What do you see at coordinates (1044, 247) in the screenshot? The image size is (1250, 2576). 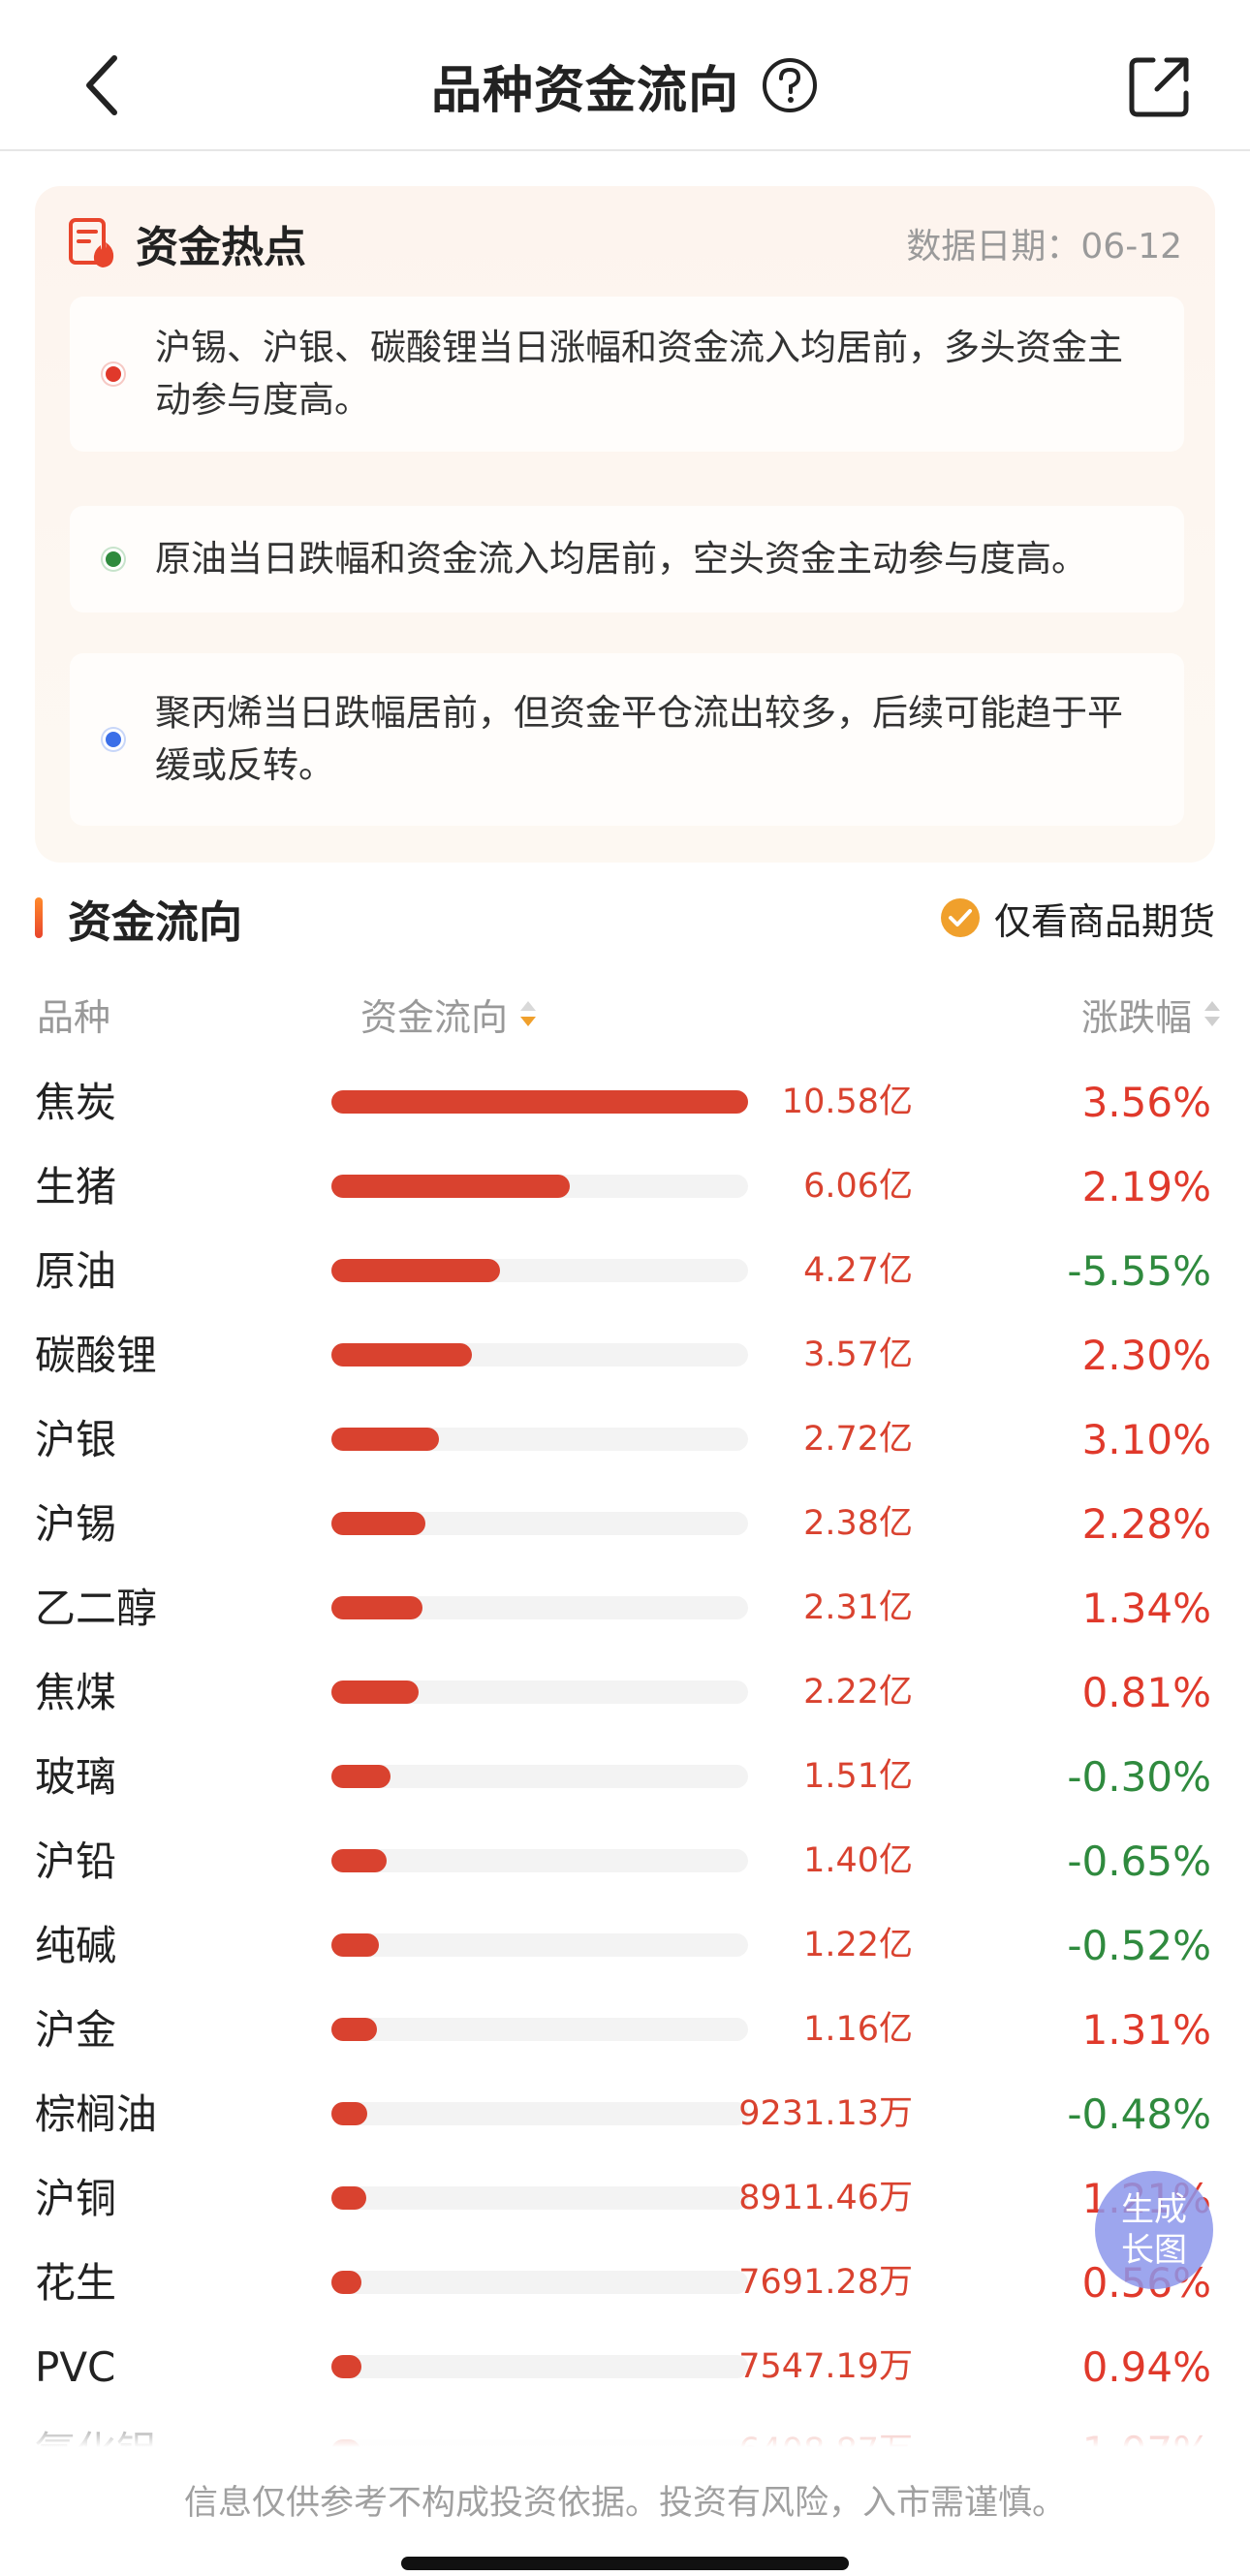 I see `data-date: 数据日期：06-12` at bounding box center [1044, 247].